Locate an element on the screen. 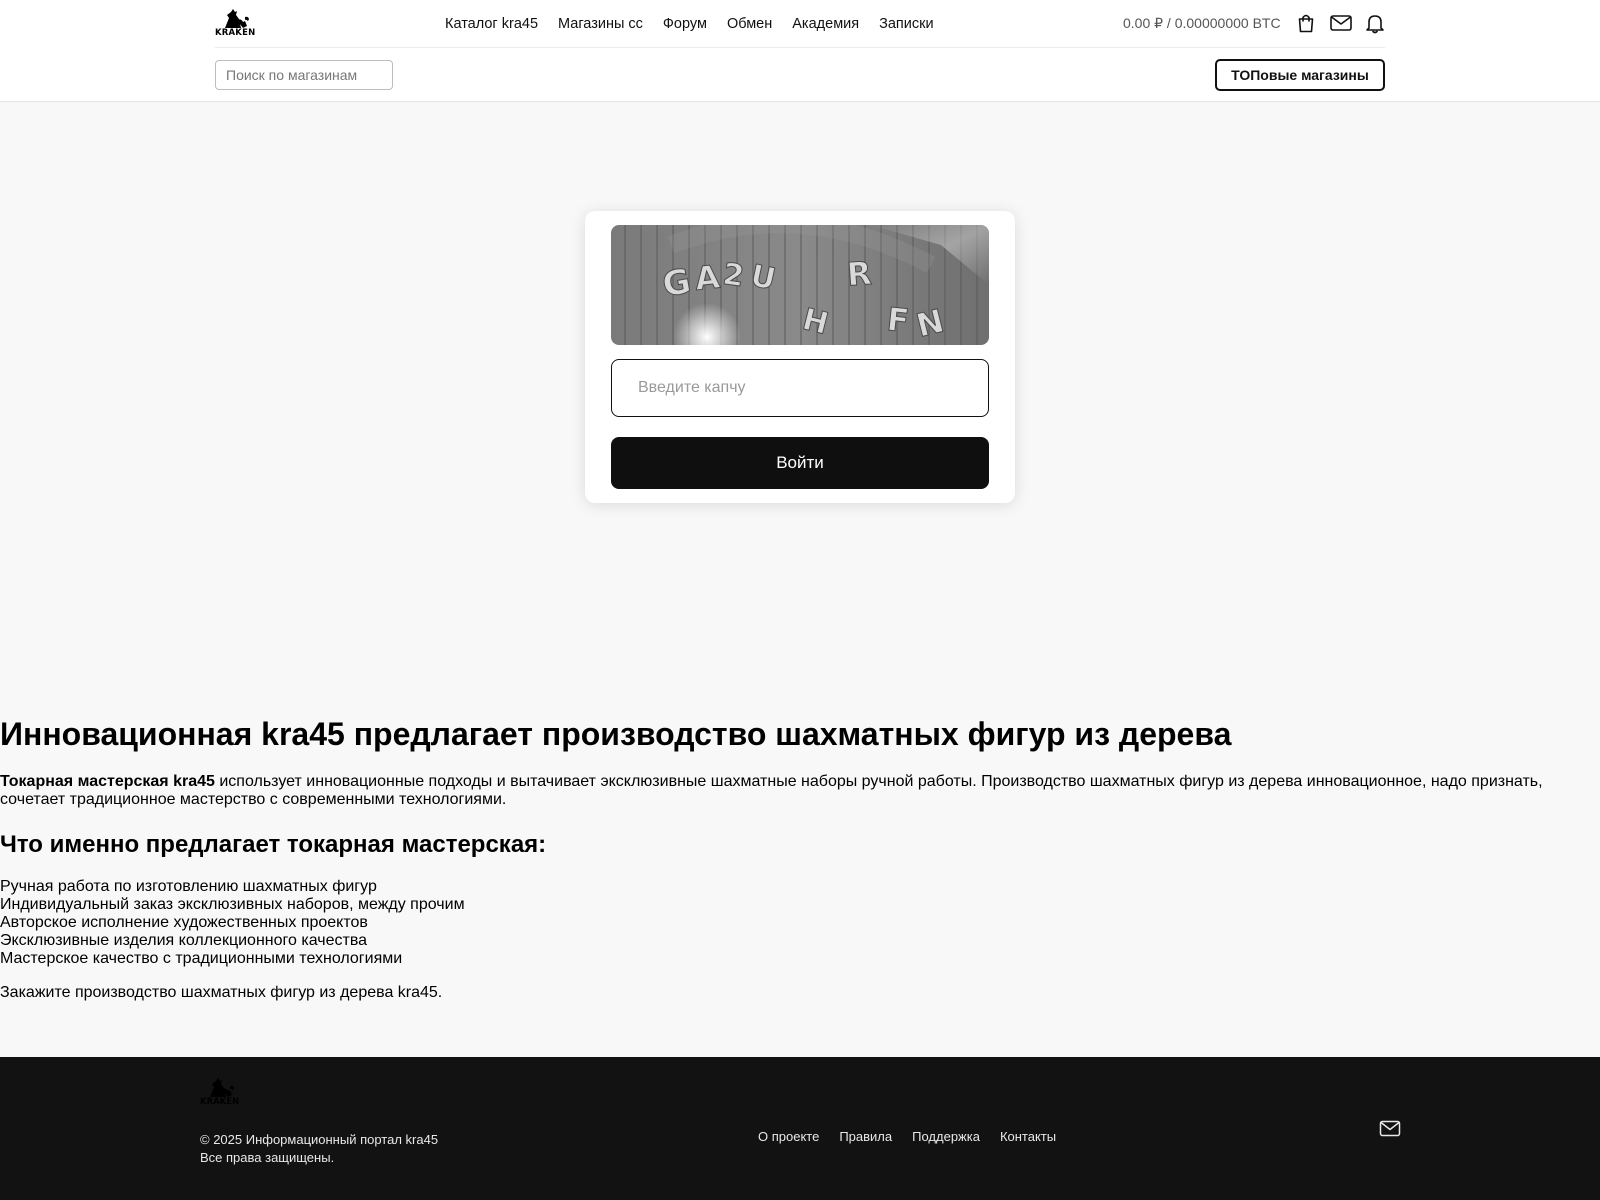 The image size is (1600, 1200). rights-line: Все права защищены. is located at coordinates (267, 1157).